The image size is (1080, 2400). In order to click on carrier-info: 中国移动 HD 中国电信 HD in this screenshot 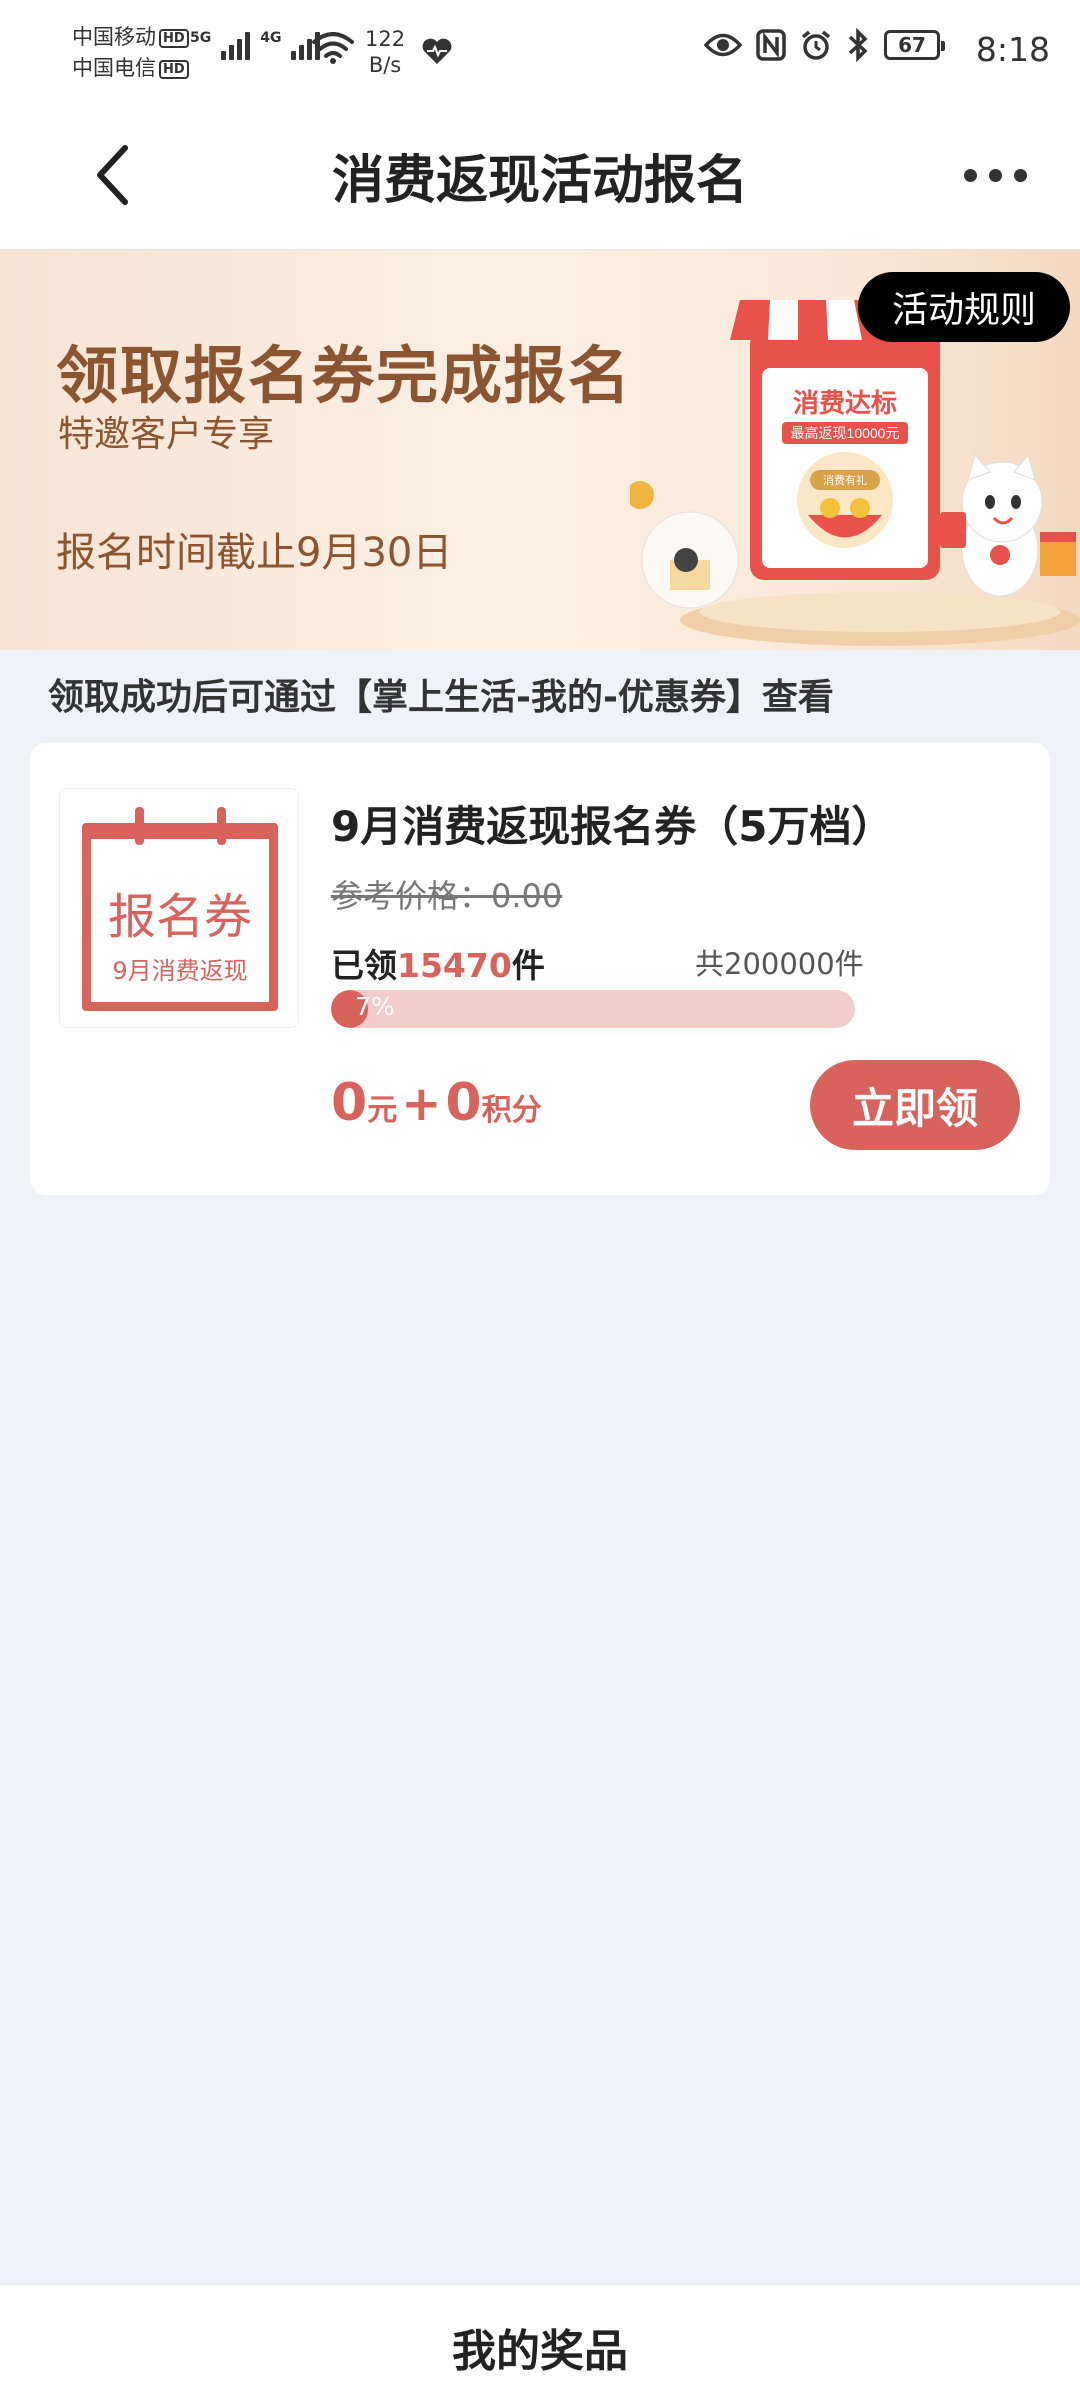, I will do `click(130, 53)`.